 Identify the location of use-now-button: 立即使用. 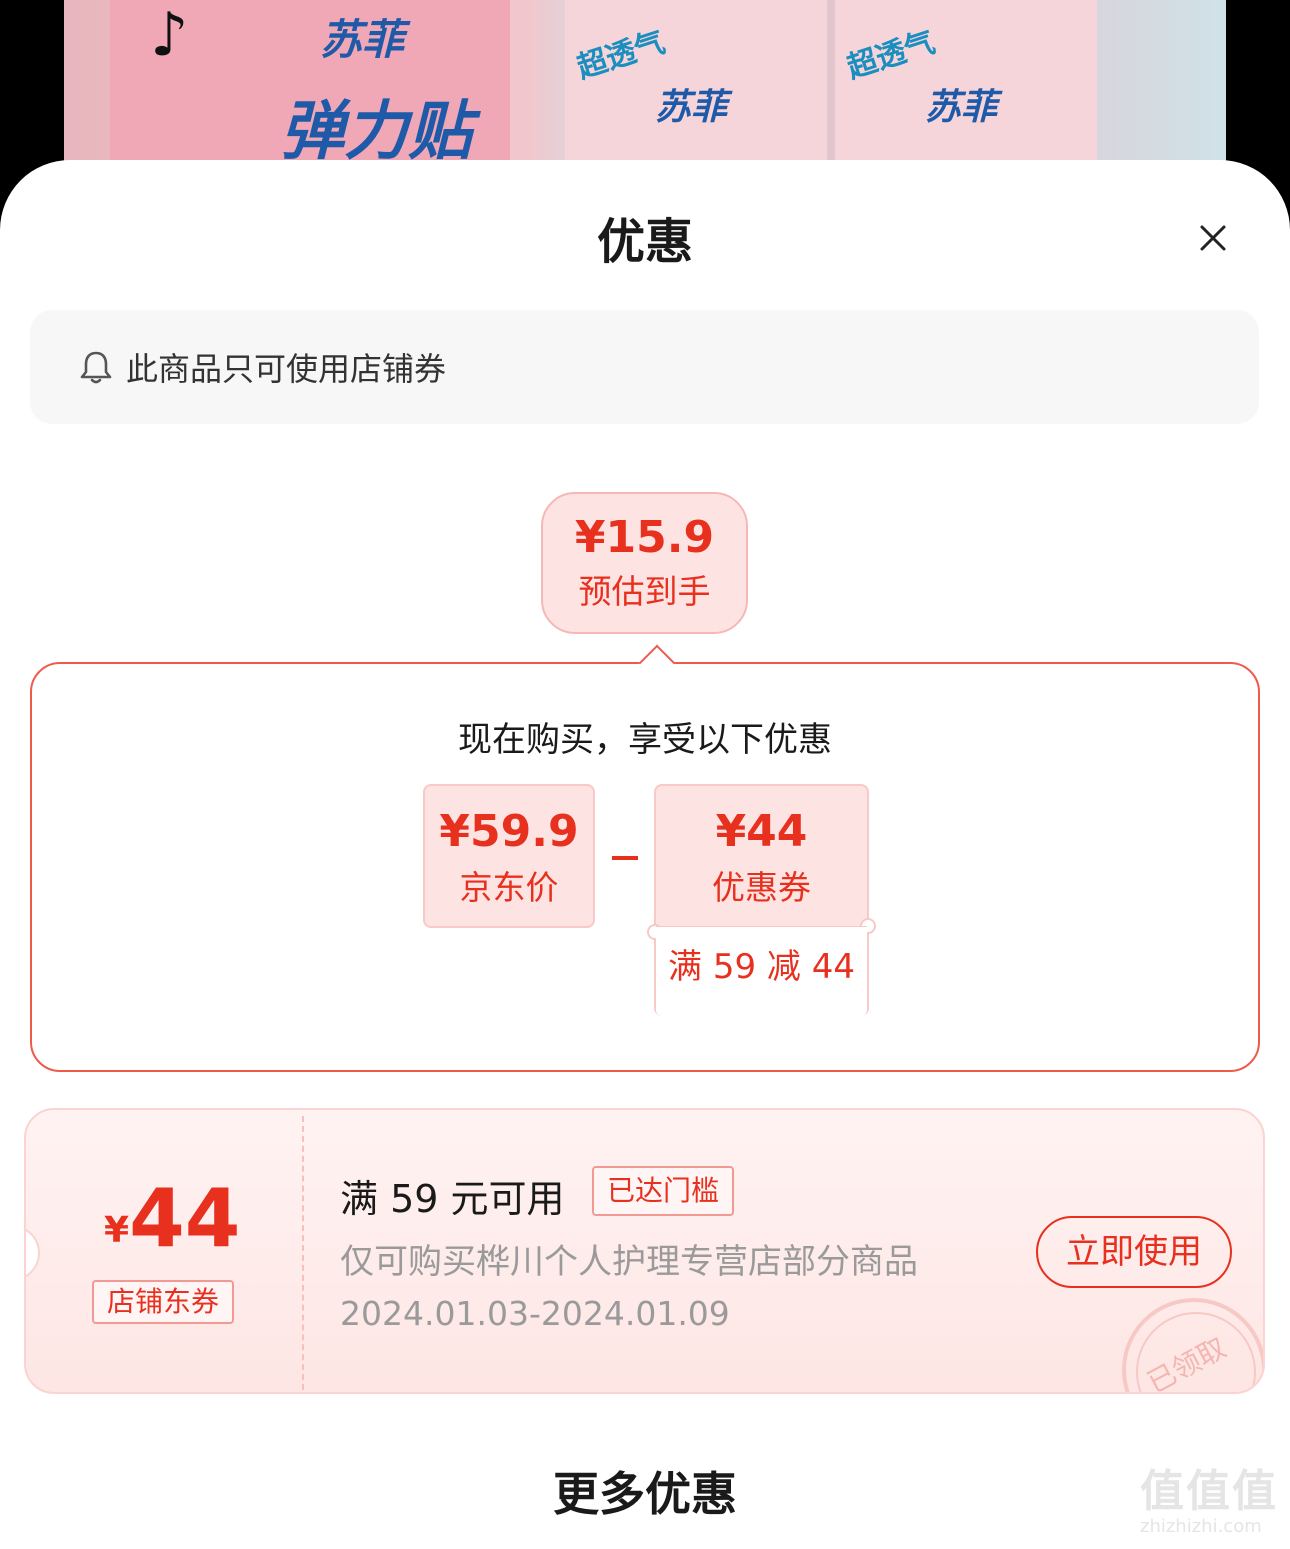
(1134, 1252).